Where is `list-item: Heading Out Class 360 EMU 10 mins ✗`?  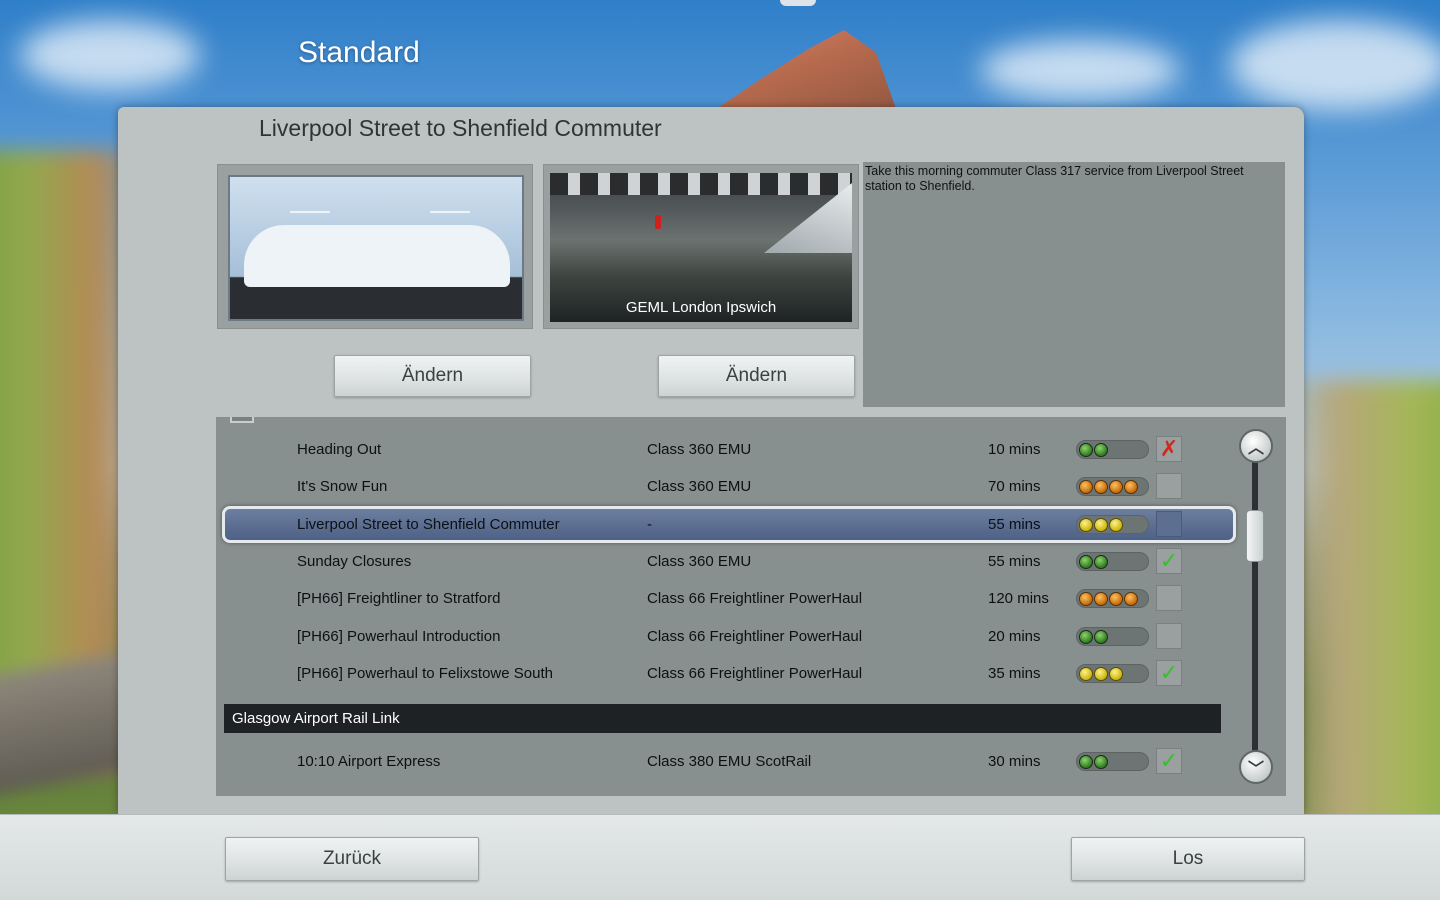 list-item: Heading Out Class 360 EMU 10 mins ✗ is located at coordinates (727, 449).